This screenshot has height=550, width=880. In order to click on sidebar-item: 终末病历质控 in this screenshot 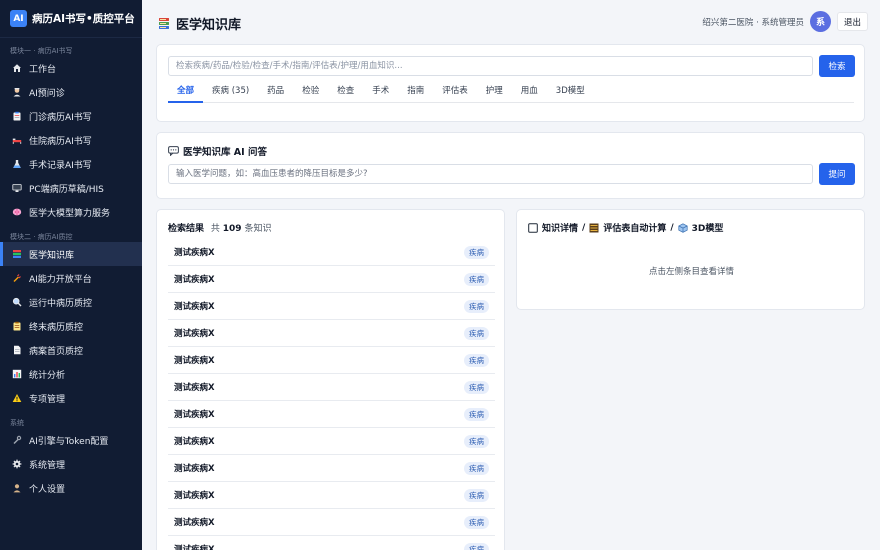, I will do `click(71, 326)`.